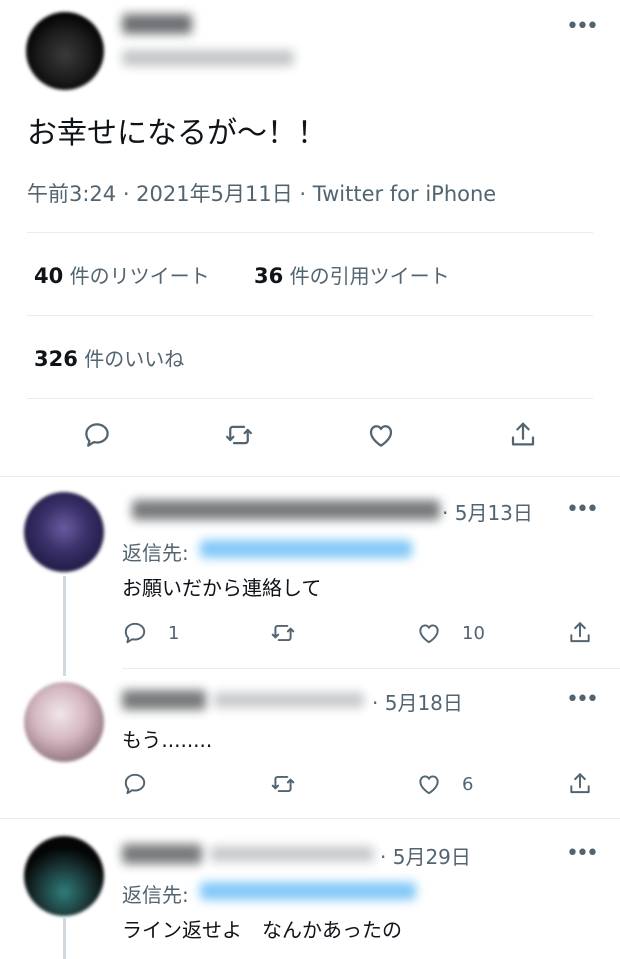 The image size is (620, 959). Describe the element at coordinates (269, 276) in the screenshot. I see `quote-count: 36` at that location.